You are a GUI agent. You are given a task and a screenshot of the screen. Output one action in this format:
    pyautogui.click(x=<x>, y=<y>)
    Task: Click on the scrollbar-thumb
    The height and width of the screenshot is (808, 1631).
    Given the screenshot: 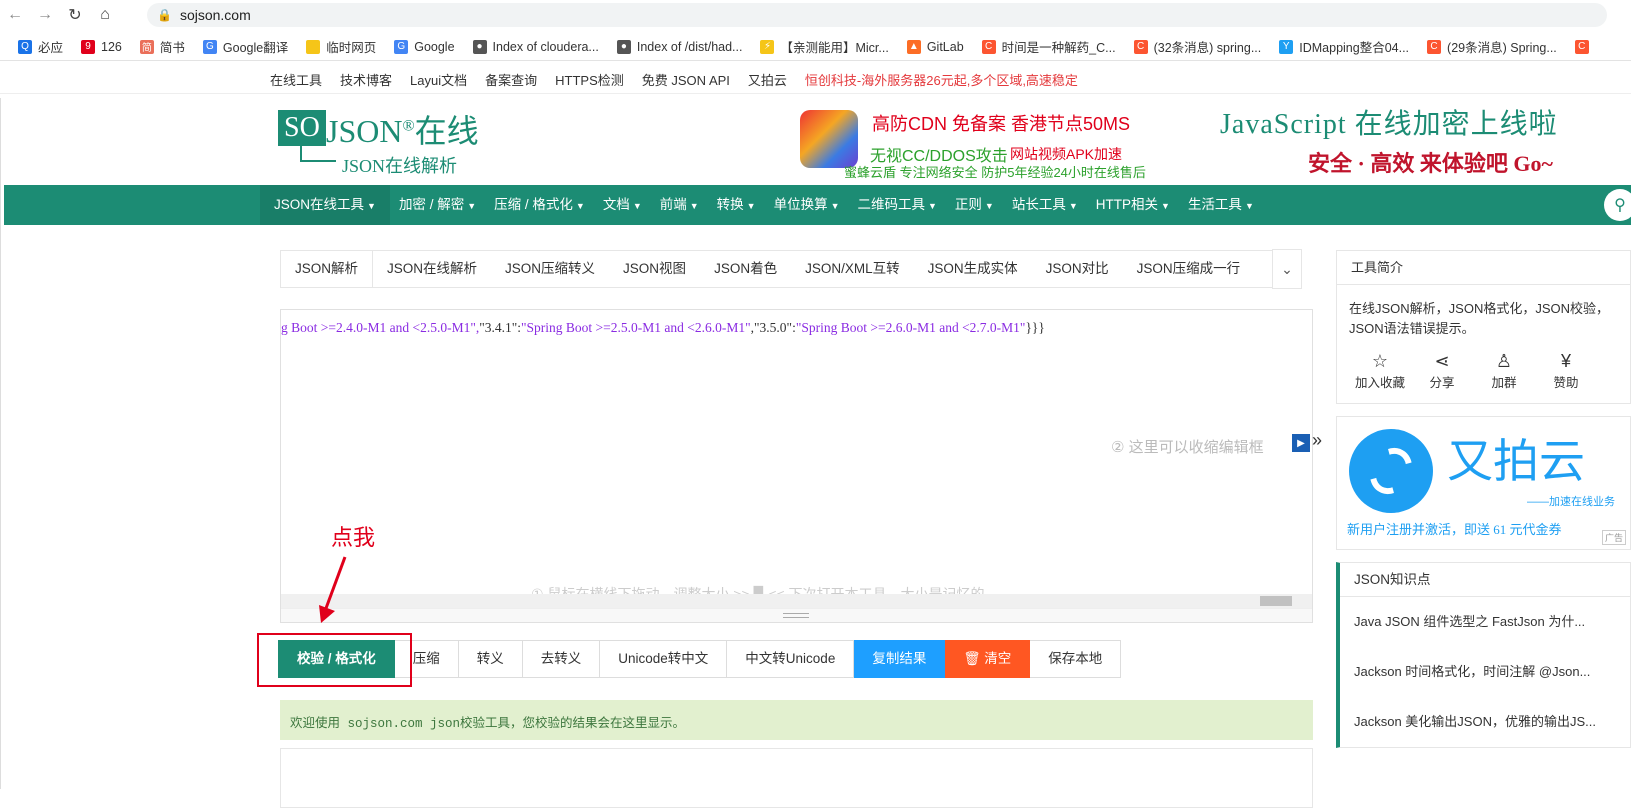 What is the action you would take?
    pyautogui.click(x=1276, y=601)
    